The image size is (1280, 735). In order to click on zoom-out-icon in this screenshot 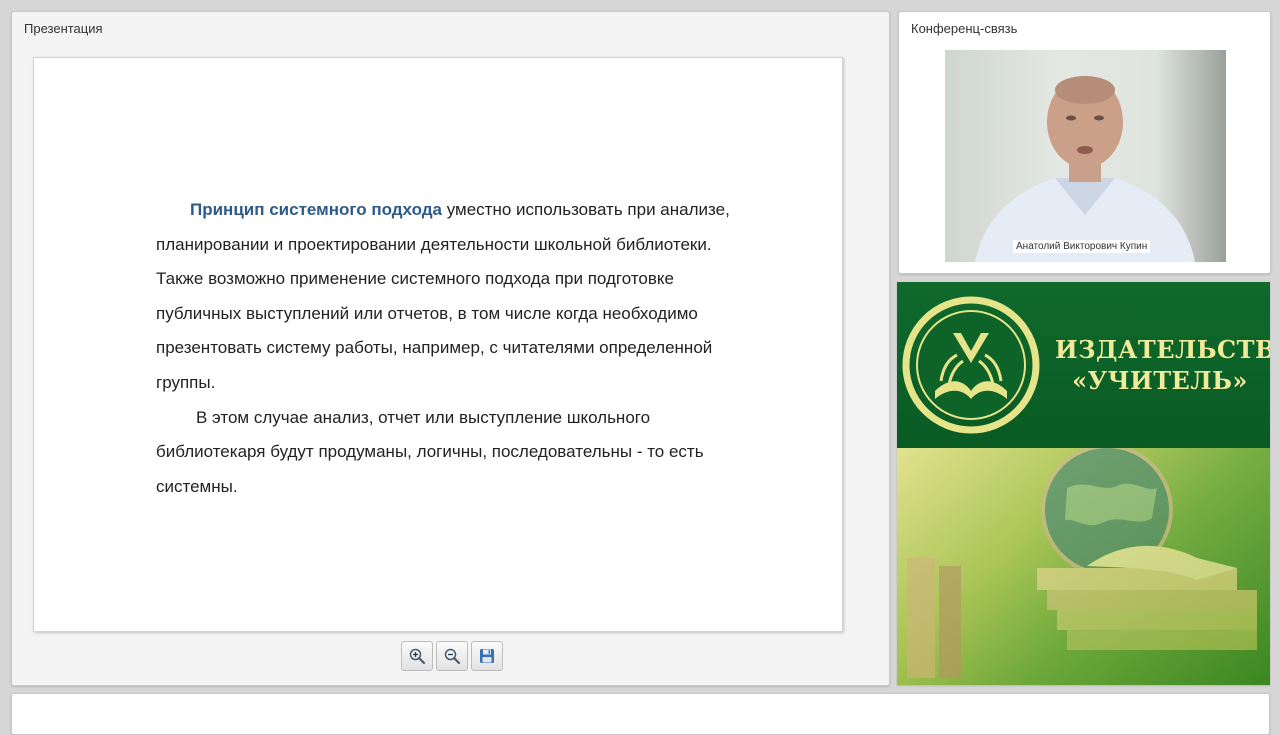, I will do `click(452, 656)`.